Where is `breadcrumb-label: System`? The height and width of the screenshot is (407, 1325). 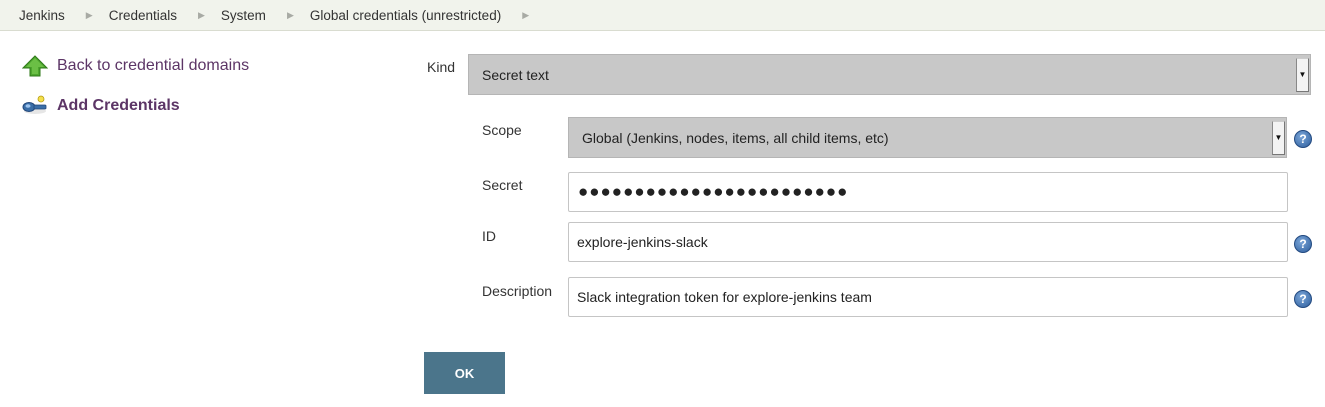
breadcrumb-label: System is located at coordinates (243, 15).